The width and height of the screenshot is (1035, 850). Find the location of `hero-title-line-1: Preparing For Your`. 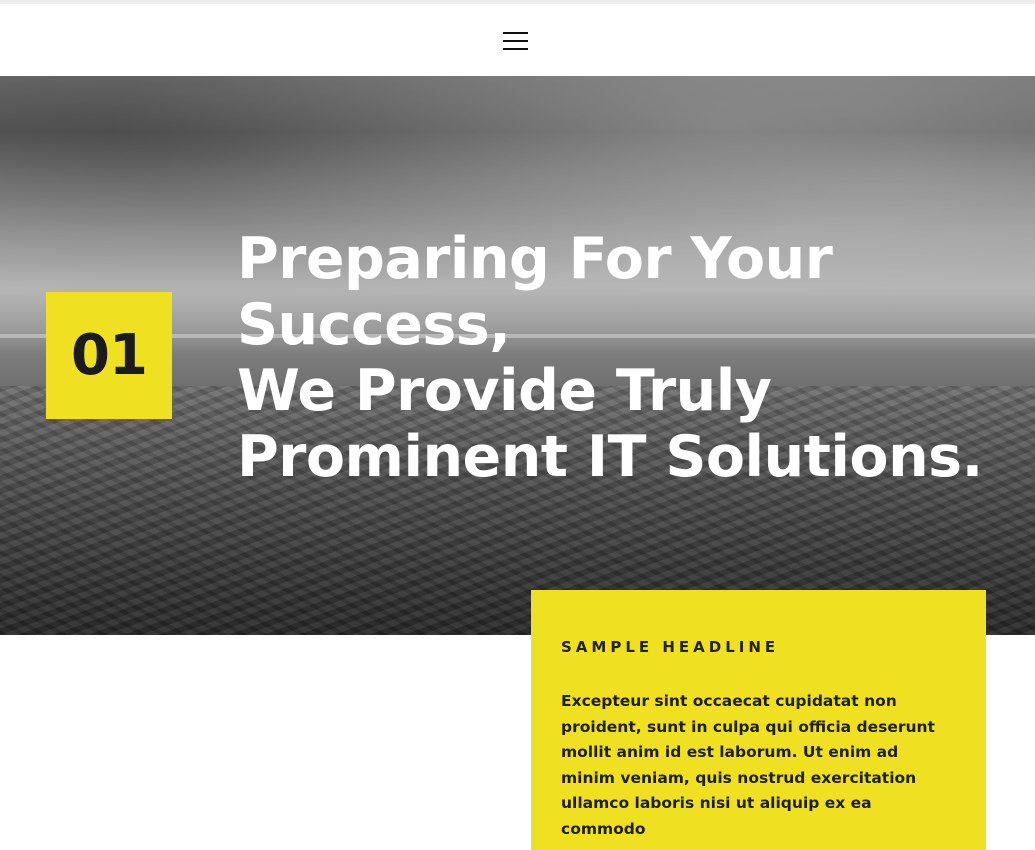

hero-title-line-1: Preparing For Your is located at coordinates (535, 259).